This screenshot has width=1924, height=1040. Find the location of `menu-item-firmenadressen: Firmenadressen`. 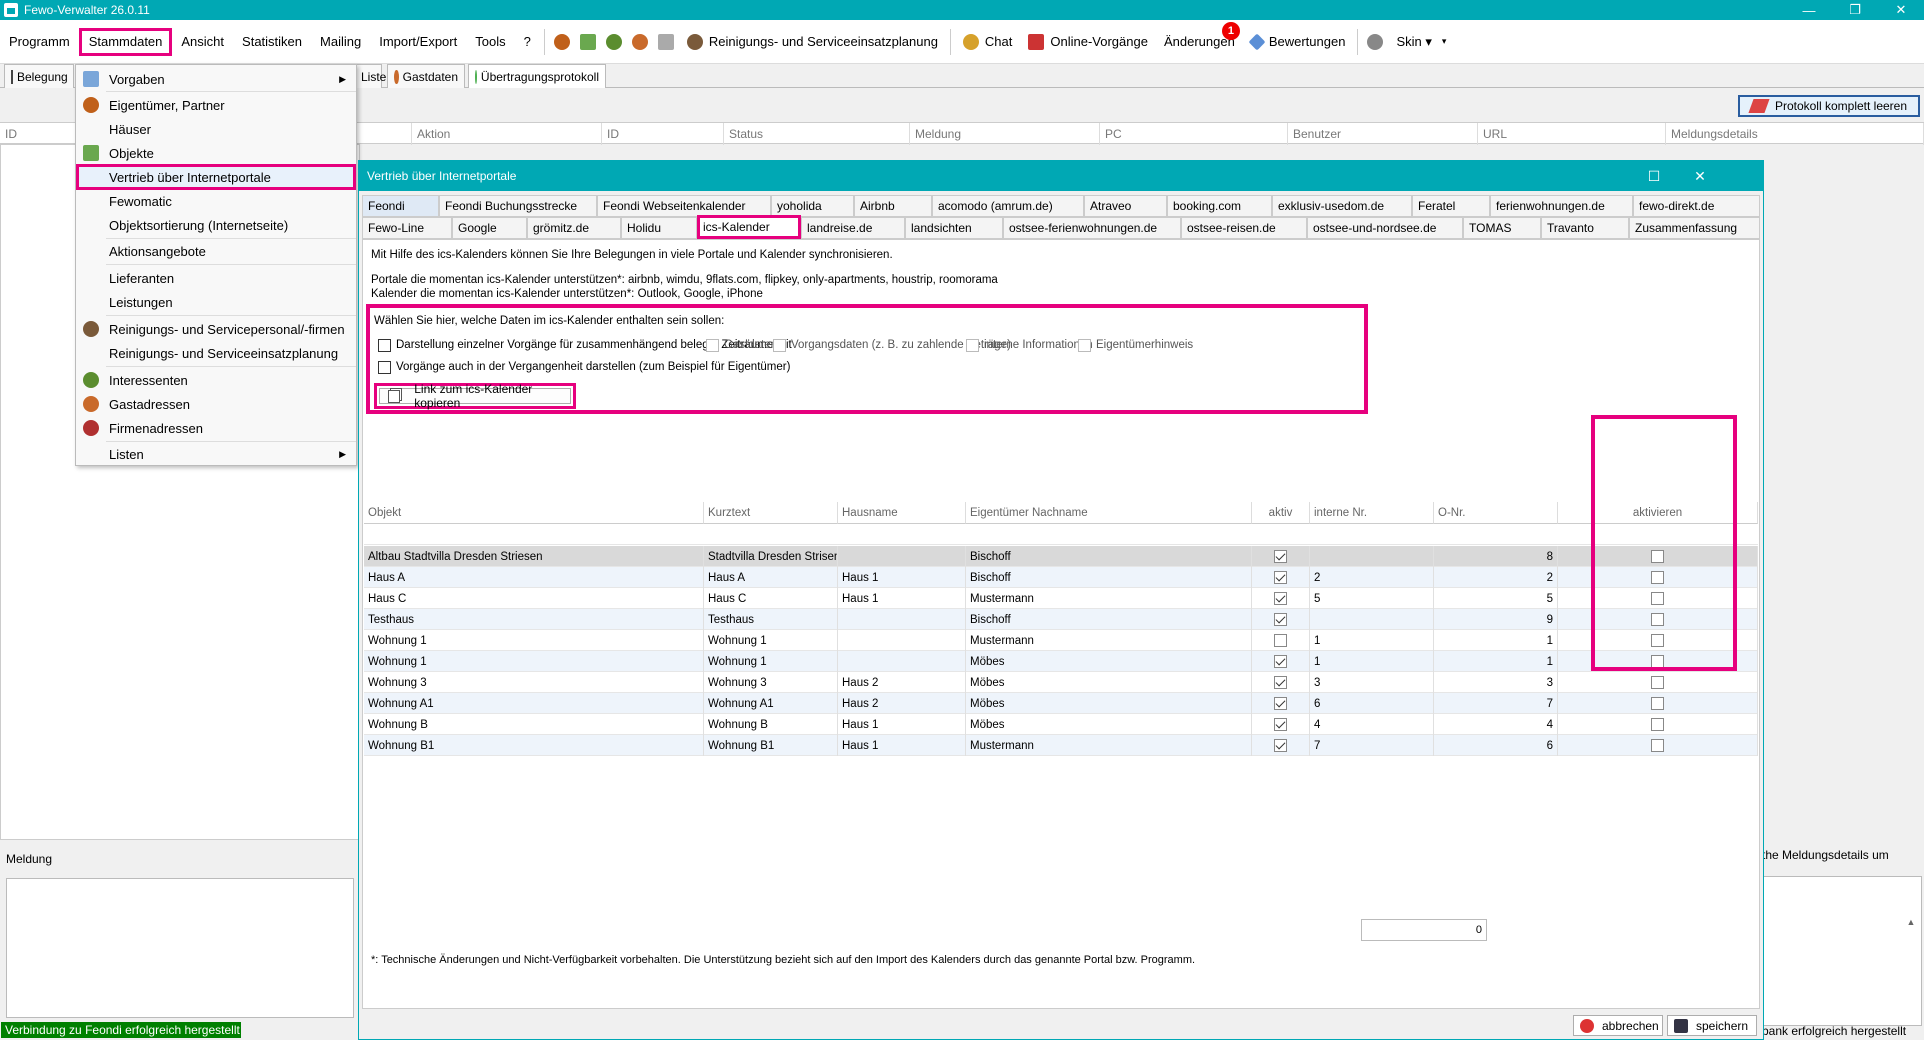

menu-item-firmenadressen: Firmenadressen is located at coordinates (216, 428).